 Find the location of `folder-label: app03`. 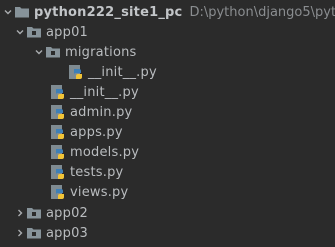

folder-label: app03 is located at coordinates (67, 233).